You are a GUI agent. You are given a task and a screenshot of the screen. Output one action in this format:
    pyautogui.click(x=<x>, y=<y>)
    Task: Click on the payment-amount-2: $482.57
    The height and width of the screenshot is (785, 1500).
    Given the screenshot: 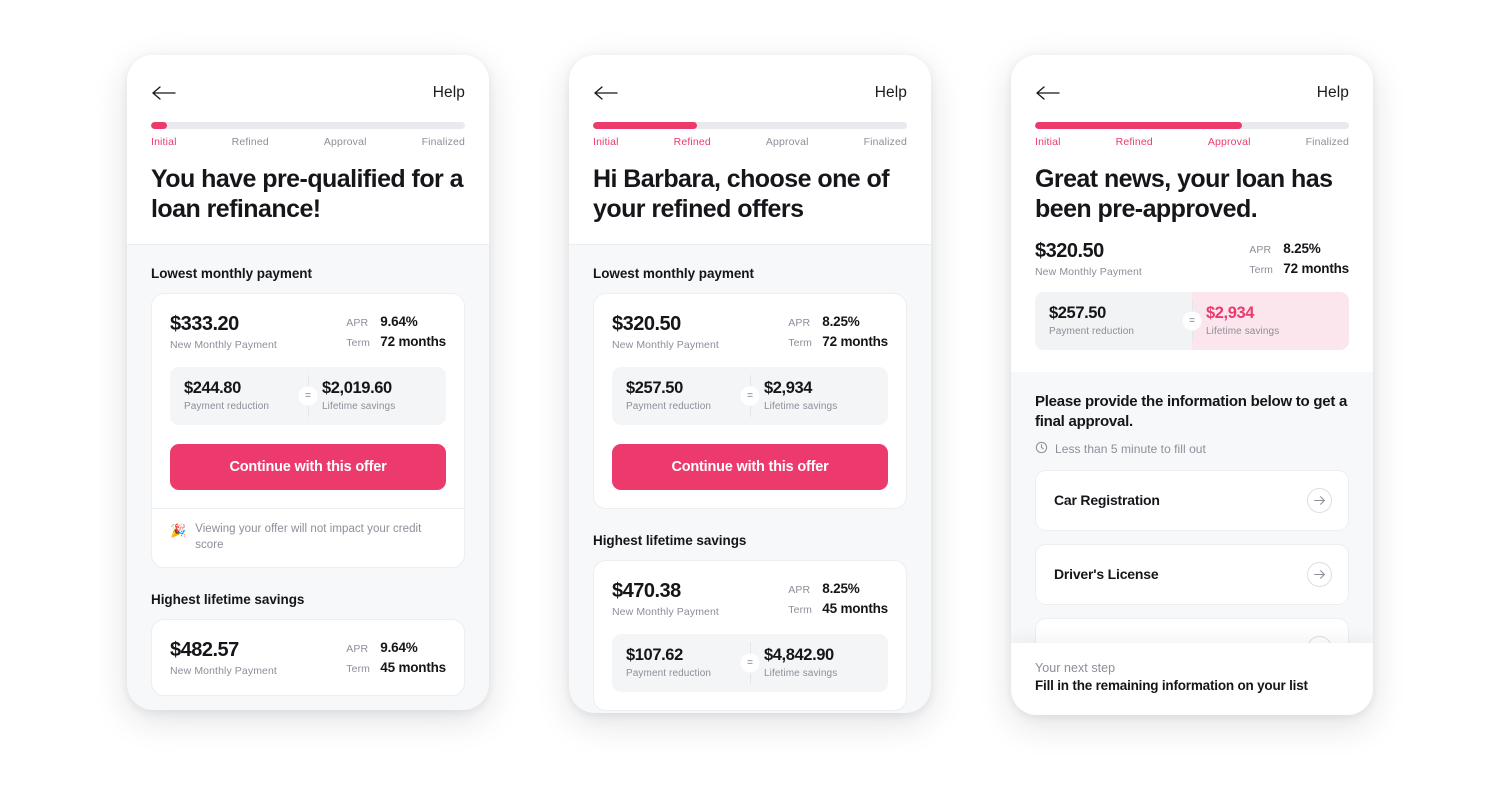 What is the action you would take?
    pyautogui.click(x=204, y=650)
    